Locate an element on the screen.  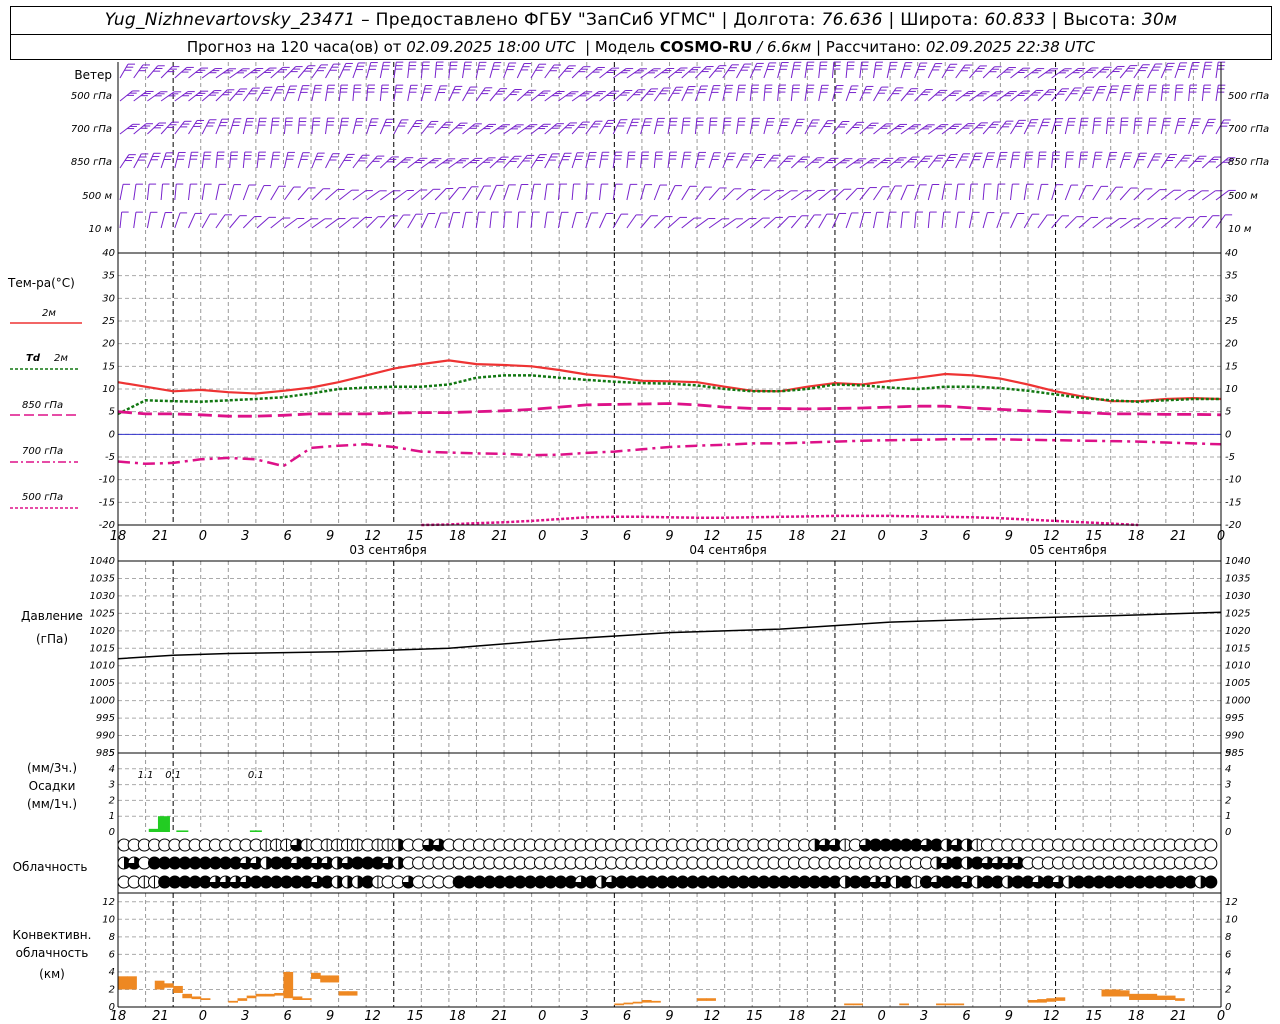
temp-tick-left: 20 is located at coordinates (108, 344).